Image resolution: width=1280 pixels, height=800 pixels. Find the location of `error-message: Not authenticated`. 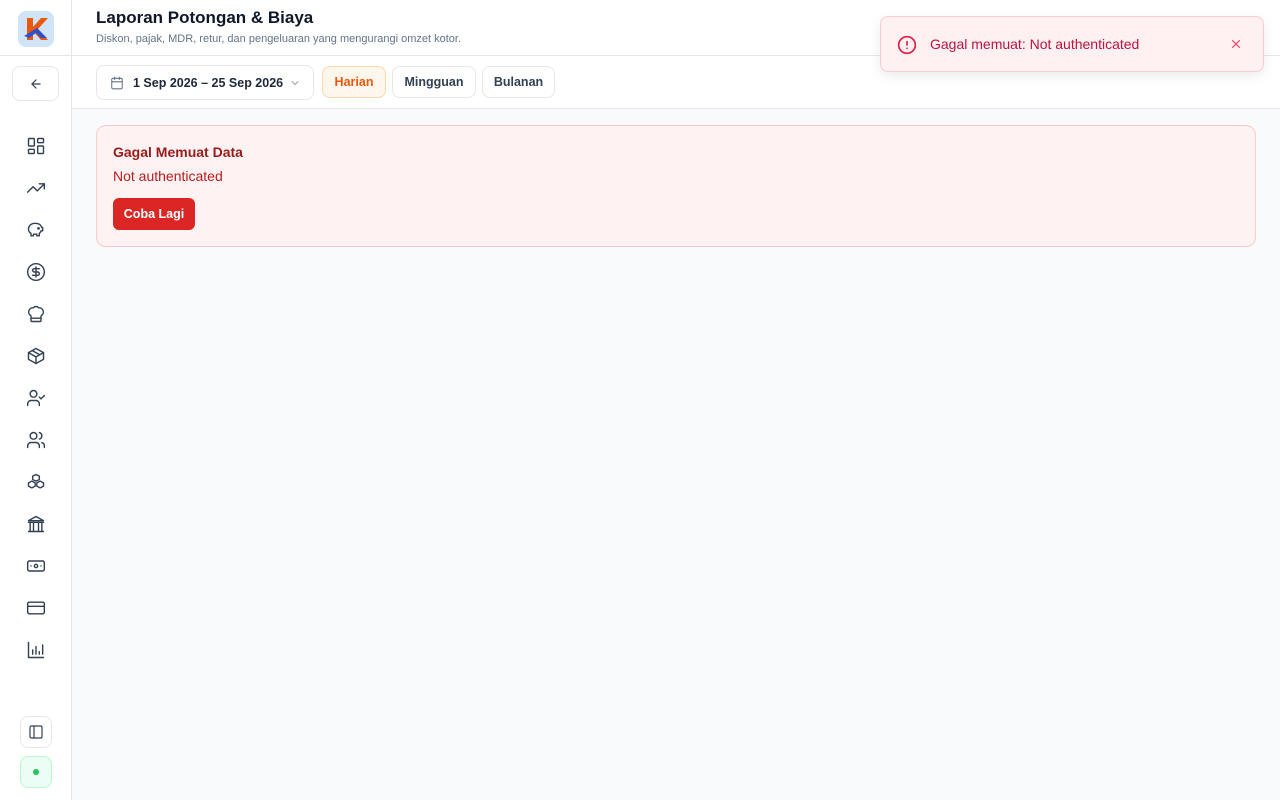

error-message: Not authenticated is located at coordinates (168, 176).